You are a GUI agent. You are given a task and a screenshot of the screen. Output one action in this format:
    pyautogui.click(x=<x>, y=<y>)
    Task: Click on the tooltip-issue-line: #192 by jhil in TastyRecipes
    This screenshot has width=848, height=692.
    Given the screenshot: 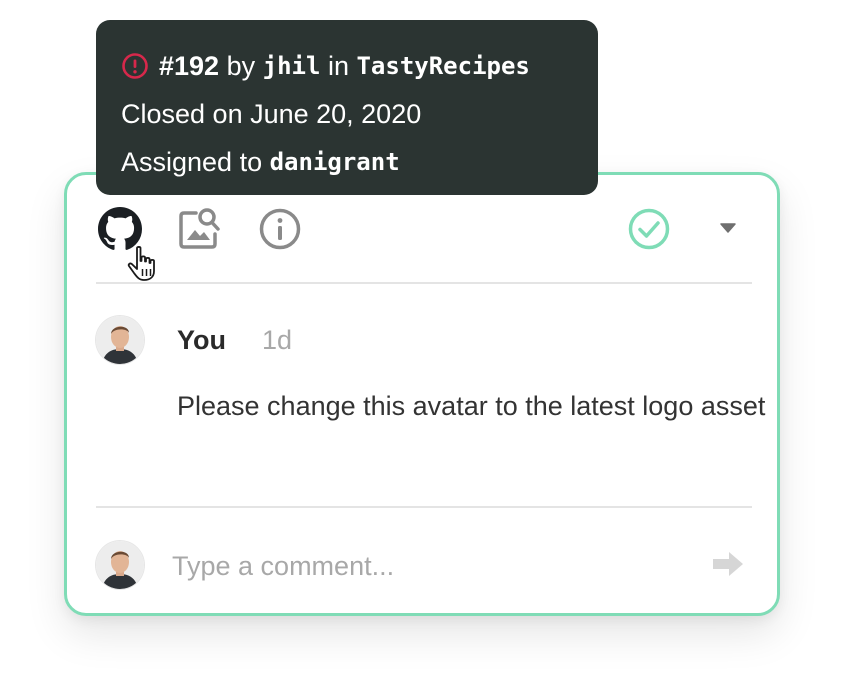 What is the action you would take?
    pyautogui.click(x=359, y=66)
    